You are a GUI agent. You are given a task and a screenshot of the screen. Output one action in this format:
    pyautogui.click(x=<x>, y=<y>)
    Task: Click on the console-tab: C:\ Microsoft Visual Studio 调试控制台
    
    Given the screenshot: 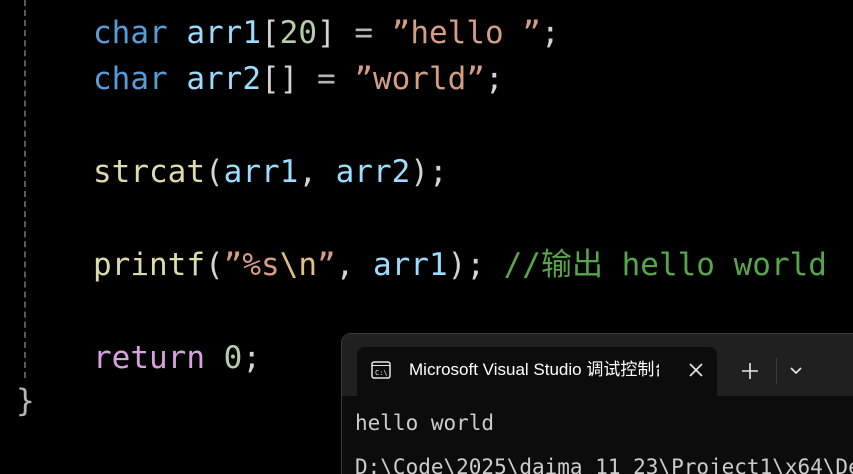 What is the action you would take?
    pyautogui.click(x=537, y=371)
    